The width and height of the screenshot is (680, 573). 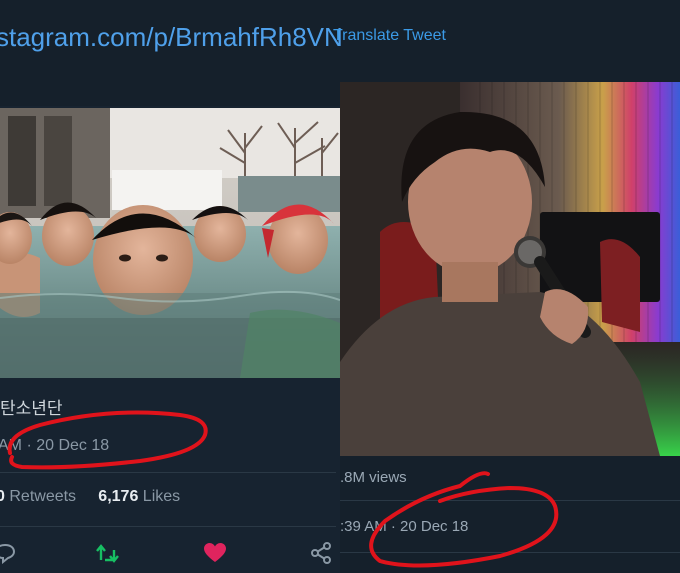 What do you see at coordinates (161, 496) in the screenshot?
I see `likes-label: Likes` at bounding box center [161, 496].